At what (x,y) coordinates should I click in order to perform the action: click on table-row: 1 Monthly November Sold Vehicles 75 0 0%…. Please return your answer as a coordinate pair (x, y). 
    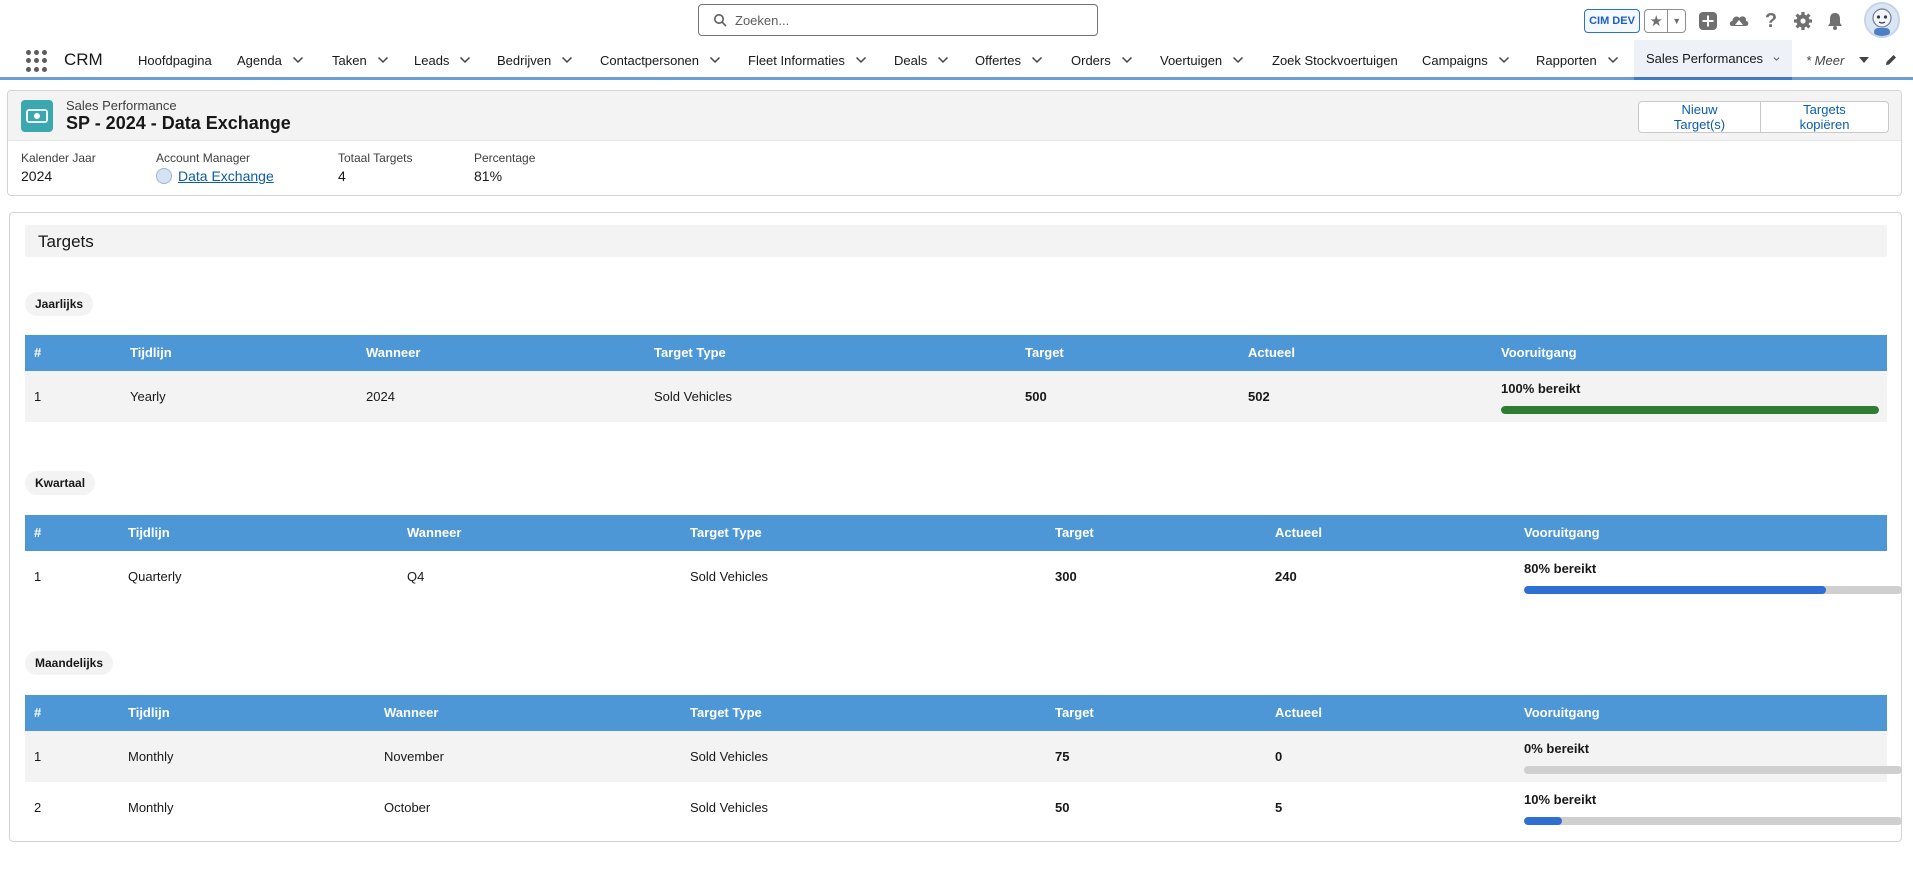
    Looking at the image, I should click on (963, 756).